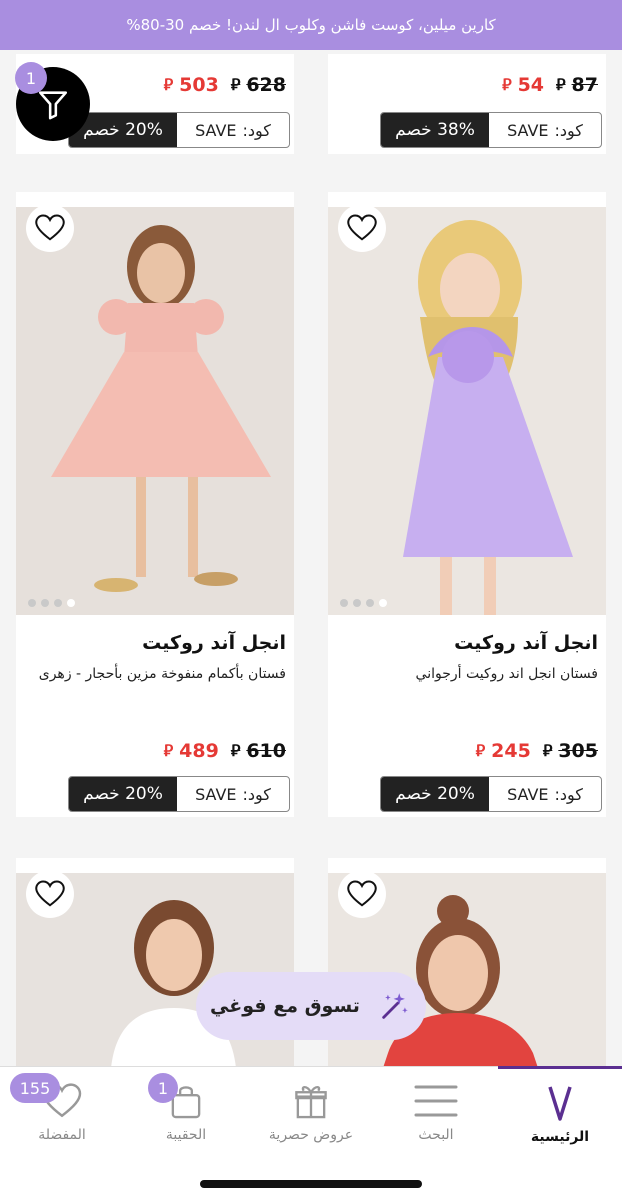  Describe the element at coordinates (570, 751) in the screenshot. I see `original-price: ⃁ 305` at that location.